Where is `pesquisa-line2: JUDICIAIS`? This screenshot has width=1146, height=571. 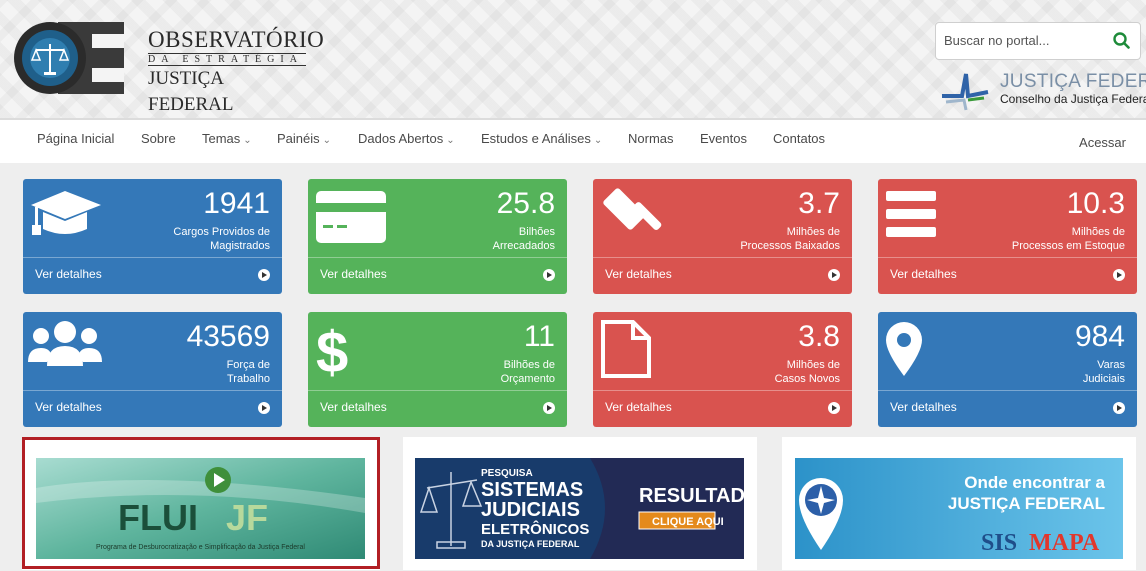
pesquisa-line2: JUDICIAIS is located at coordinates (530, 510).